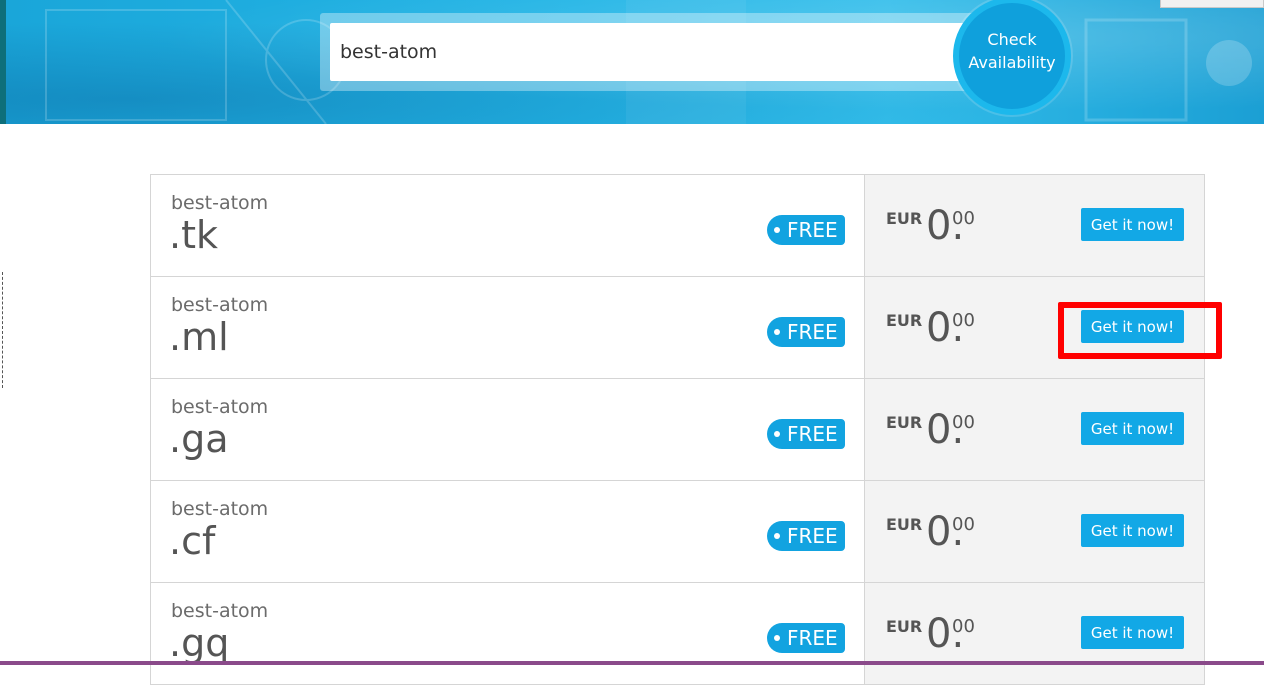 This screenshot has width=1264, height=685. What do you see at coordinates (193, 235) in the screenshot?
I see `domain-tld: .tk` at bounding box center [193, 235].